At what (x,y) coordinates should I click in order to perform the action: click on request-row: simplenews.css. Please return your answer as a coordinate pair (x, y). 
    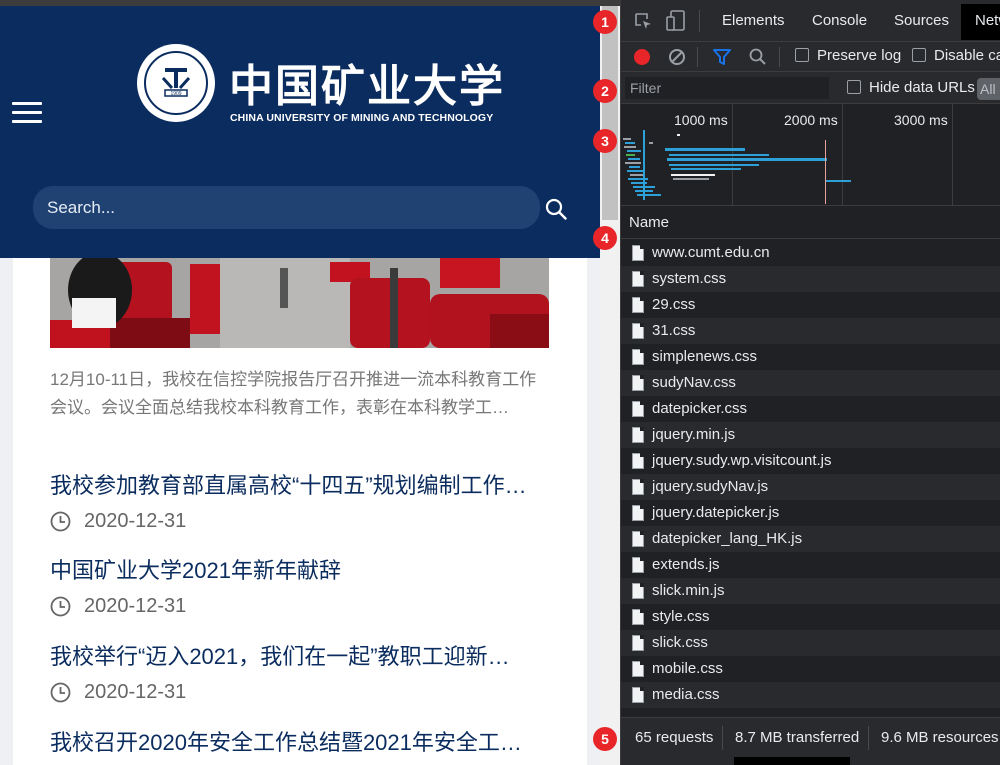
    Looking at the image, I should click on (810, 357).